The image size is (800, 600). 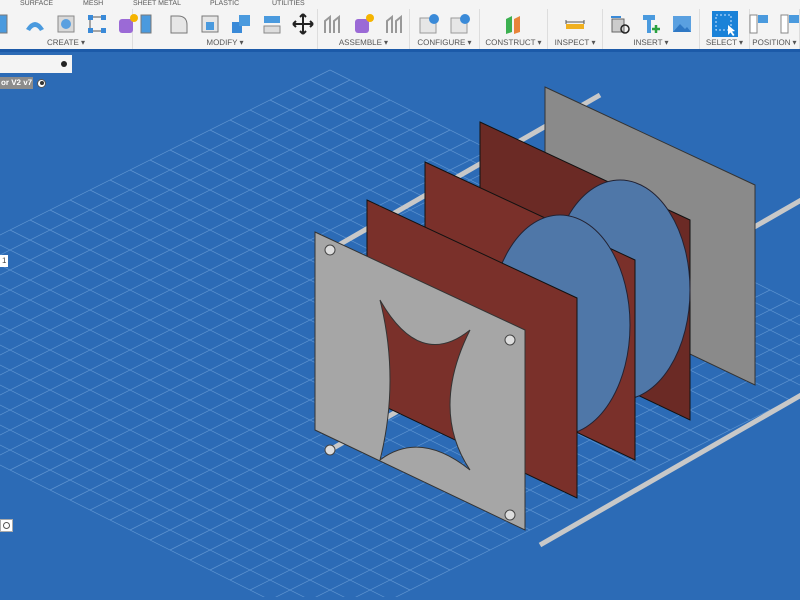 I want to click on group-label: INSPECT ▾, so click(x=575, y=43).